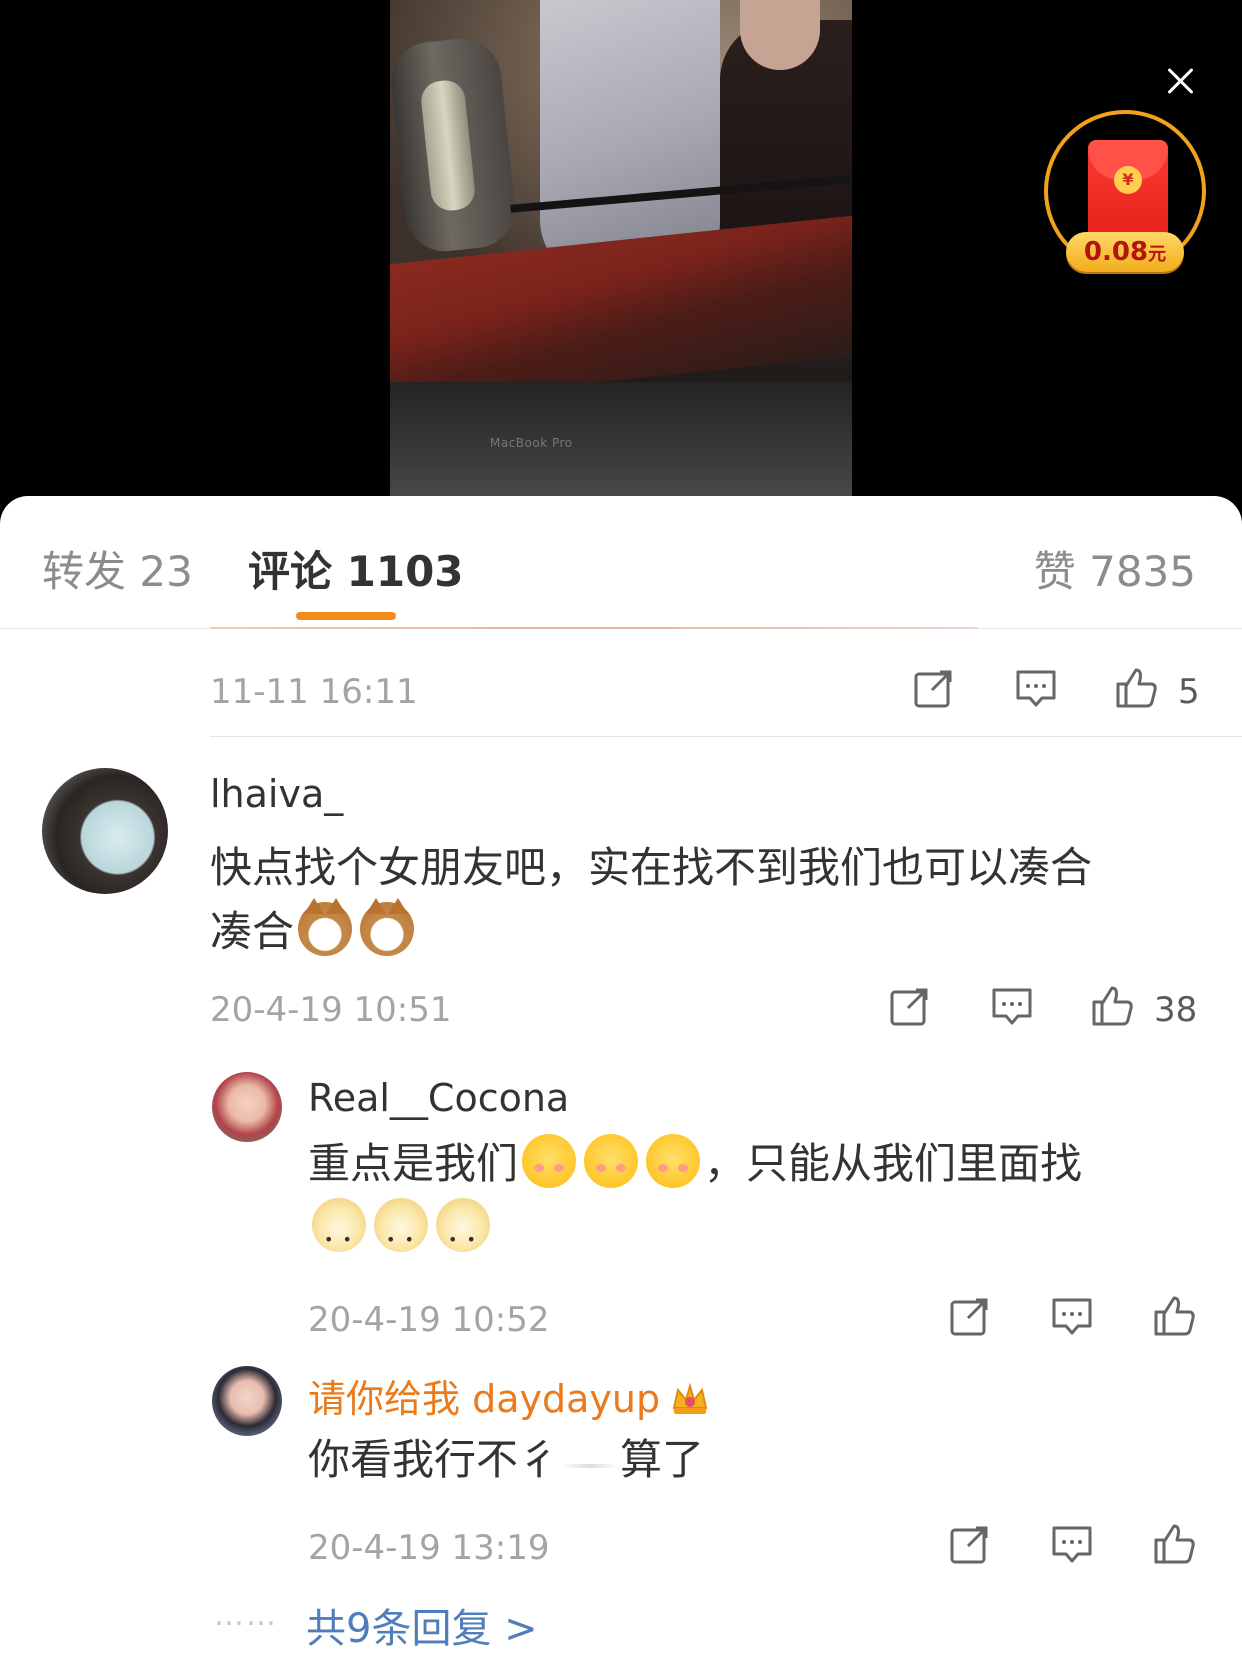 This screenshot has width=1242, height=1656. Describe the element at coordinates (1116, 252) in the screenshot. I see `red-packet-amount-value: 0.08` at that location.